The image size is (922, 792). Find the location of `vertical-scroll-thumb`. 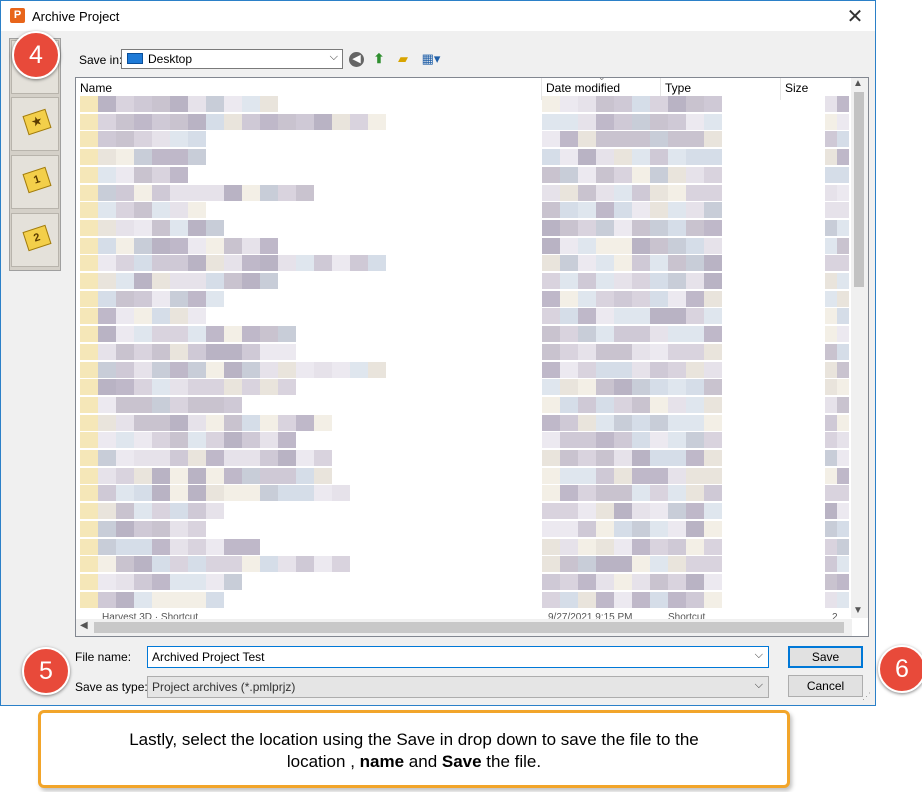

vertical-scroll-thumb is located at coordinates (859, 189).